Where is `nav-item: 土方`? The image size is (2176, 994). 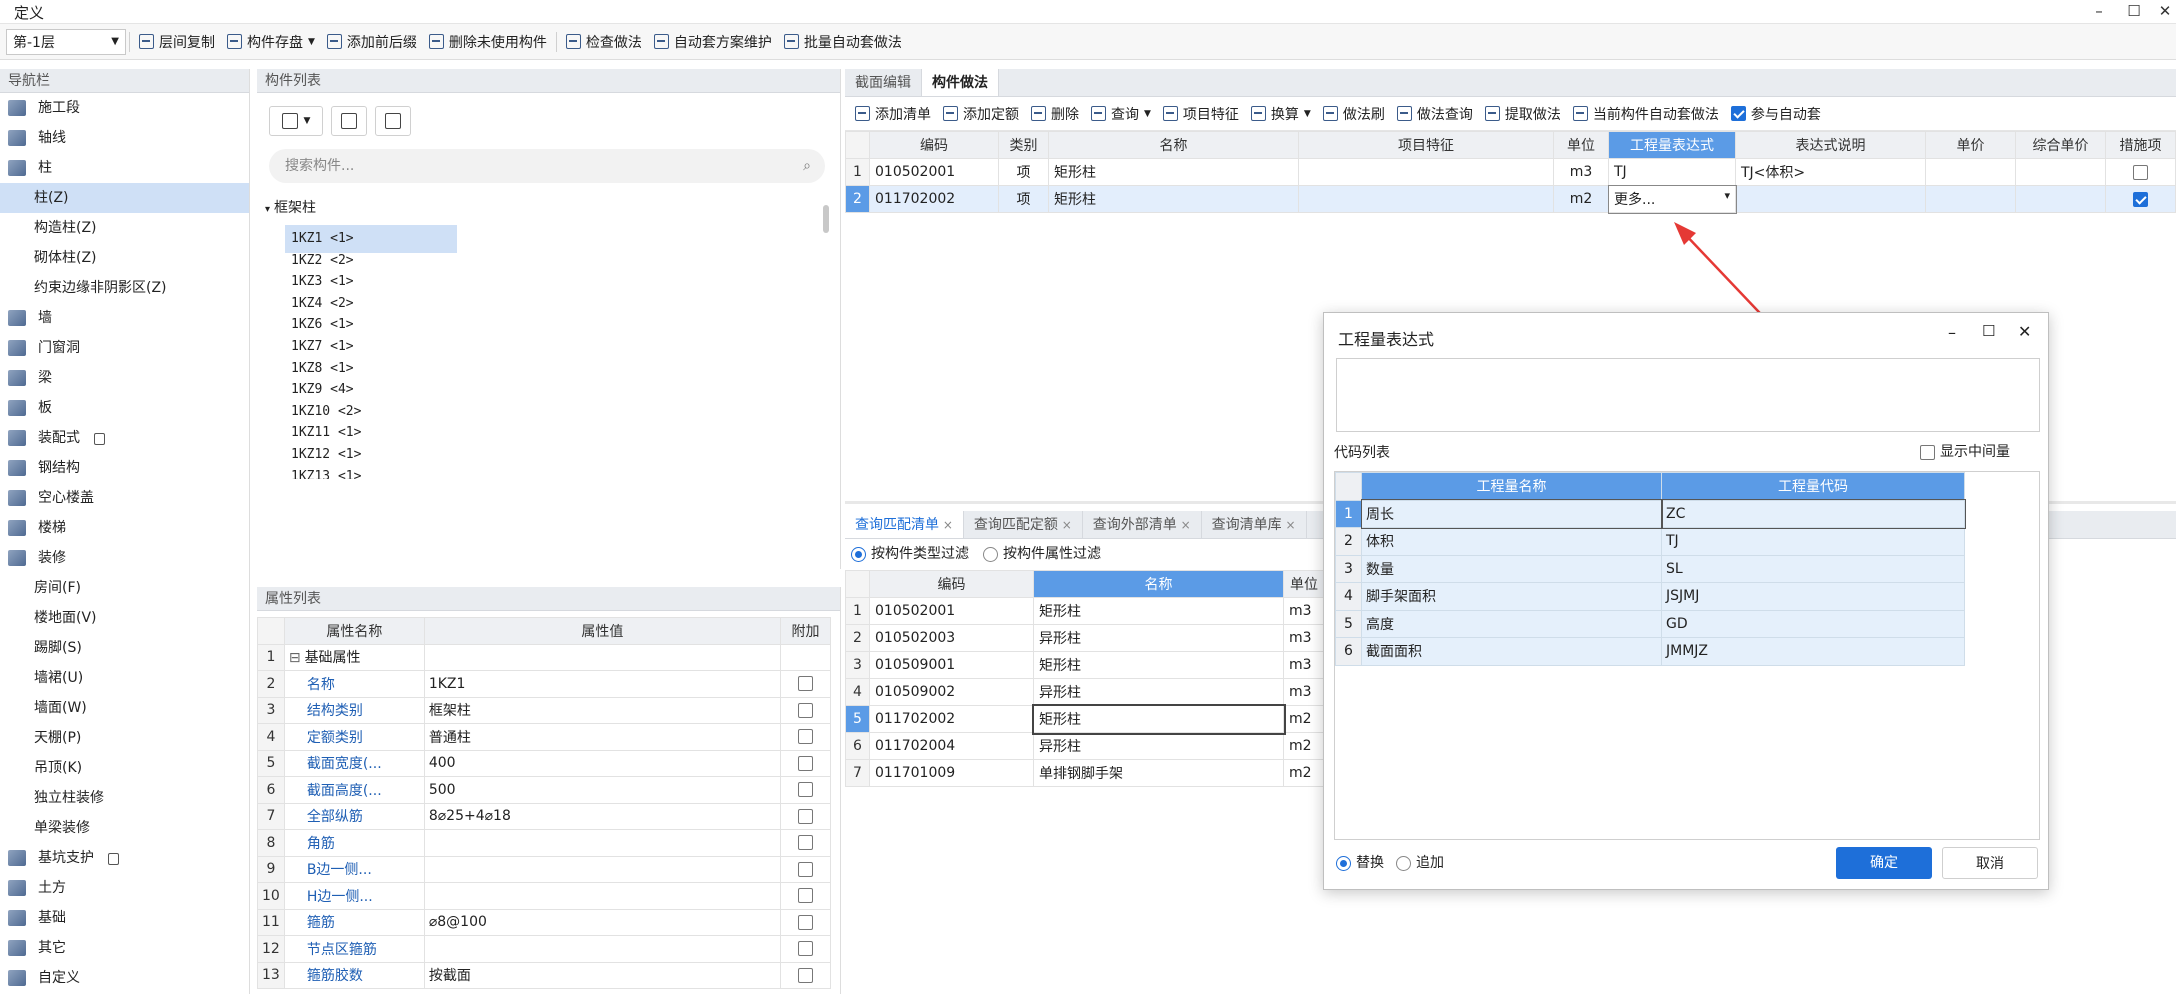 nav-item: 土方 is located at coordinates (124, 888).